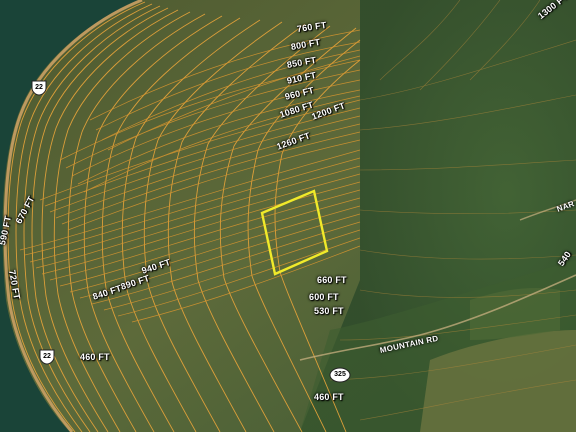  Describe the element at coordinates (329, 311) in the screenshot. I see `contour-label-530: 530 FT` at that location.